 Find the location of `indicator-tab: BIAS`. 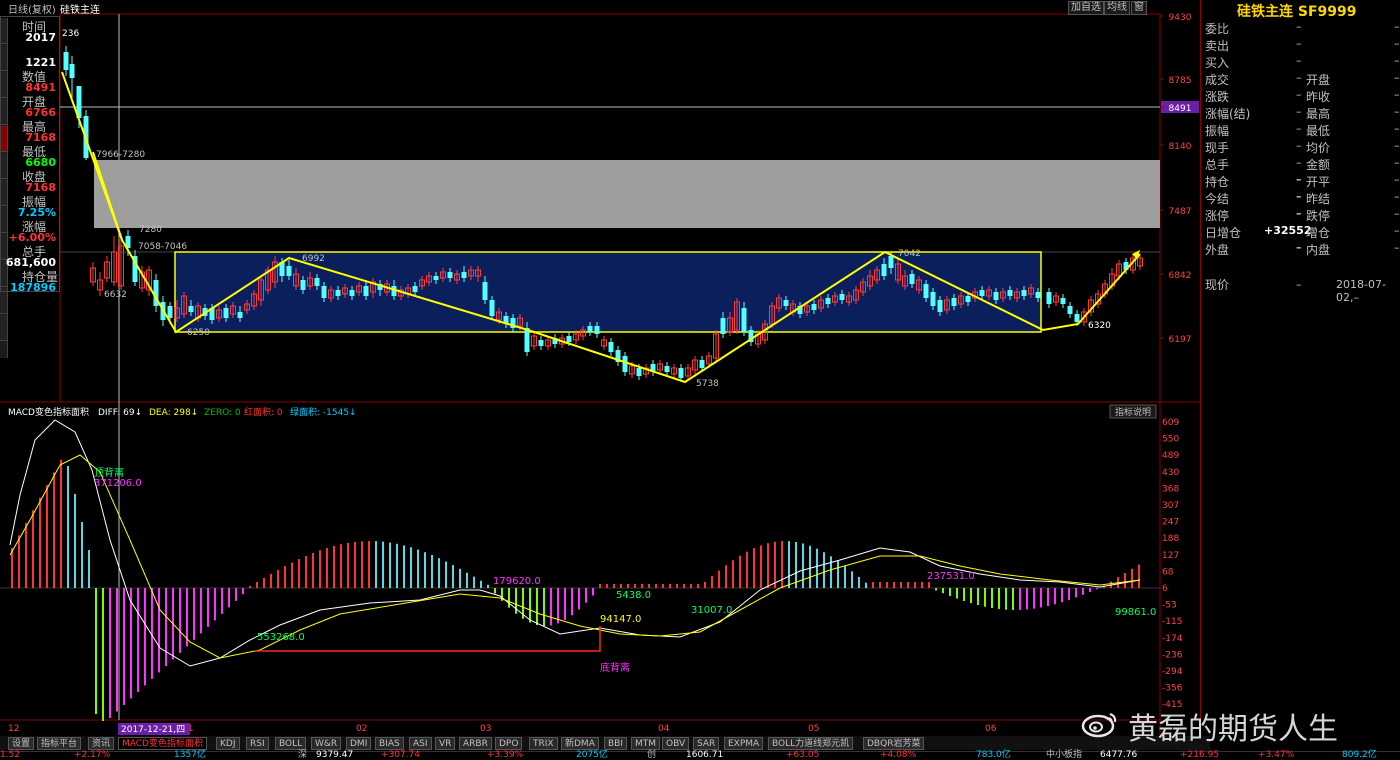

indicator-tab: BIAS is located at coordinates (389, 743).